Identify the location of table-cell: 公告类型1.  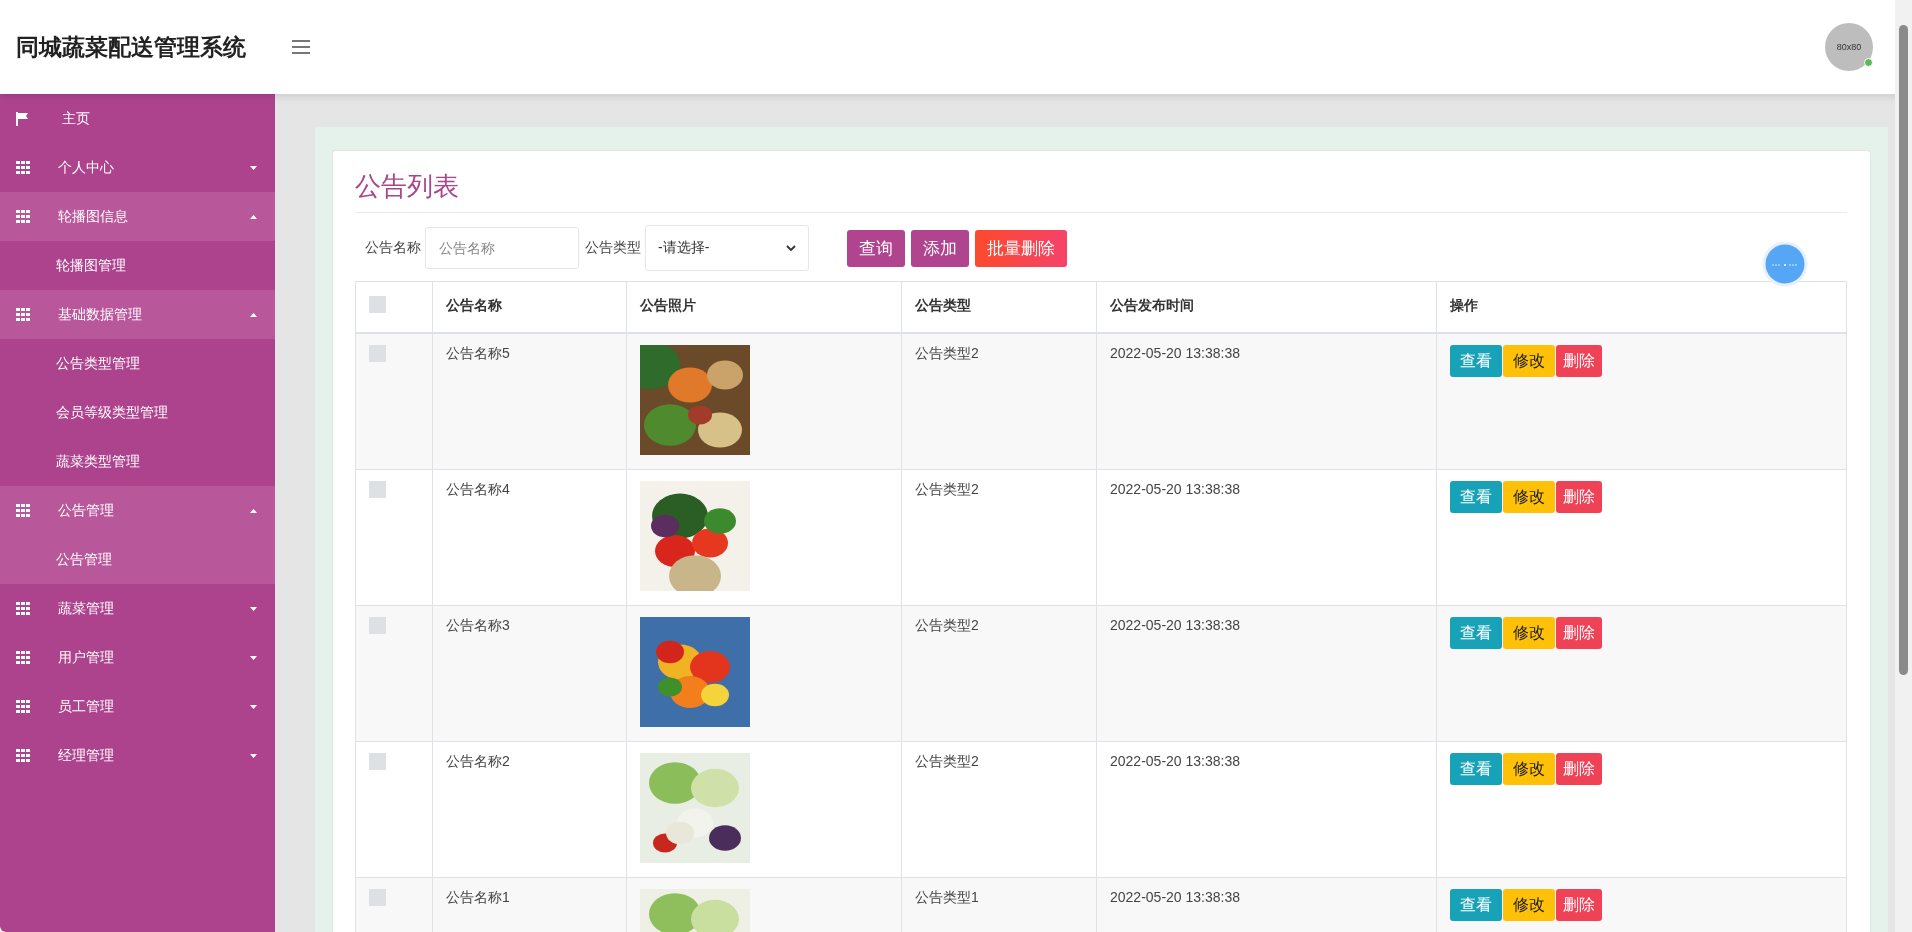
(999, 904).